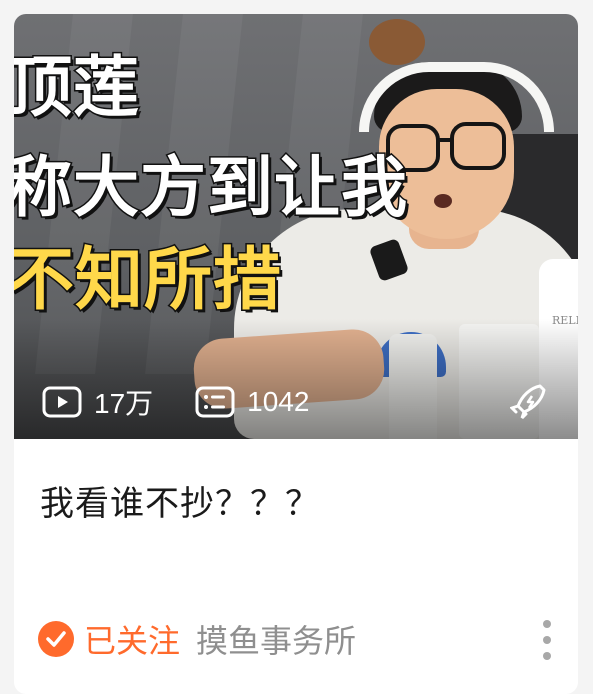 This screenshot has width=593, height=694. I want to click on glasses-bridge, so click(444, 140).